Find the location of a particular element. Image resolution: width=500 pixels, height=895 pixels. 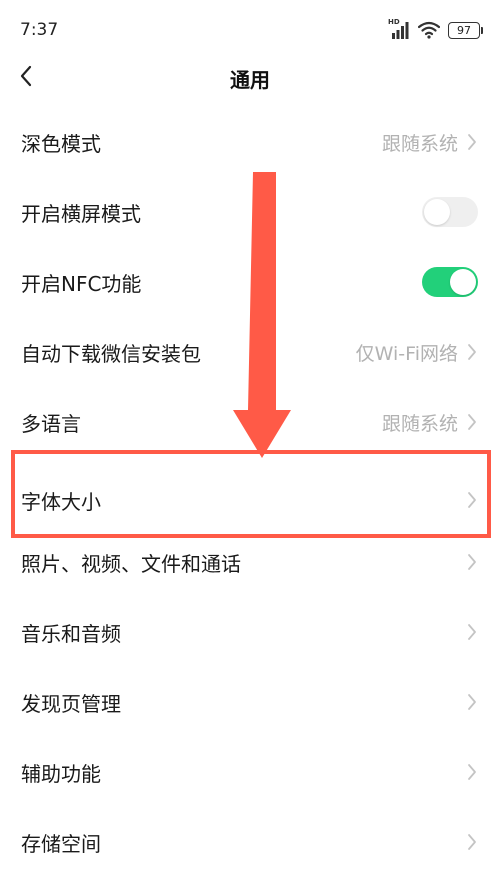

annotation-highlight-box is located at coordinates (251, 494).